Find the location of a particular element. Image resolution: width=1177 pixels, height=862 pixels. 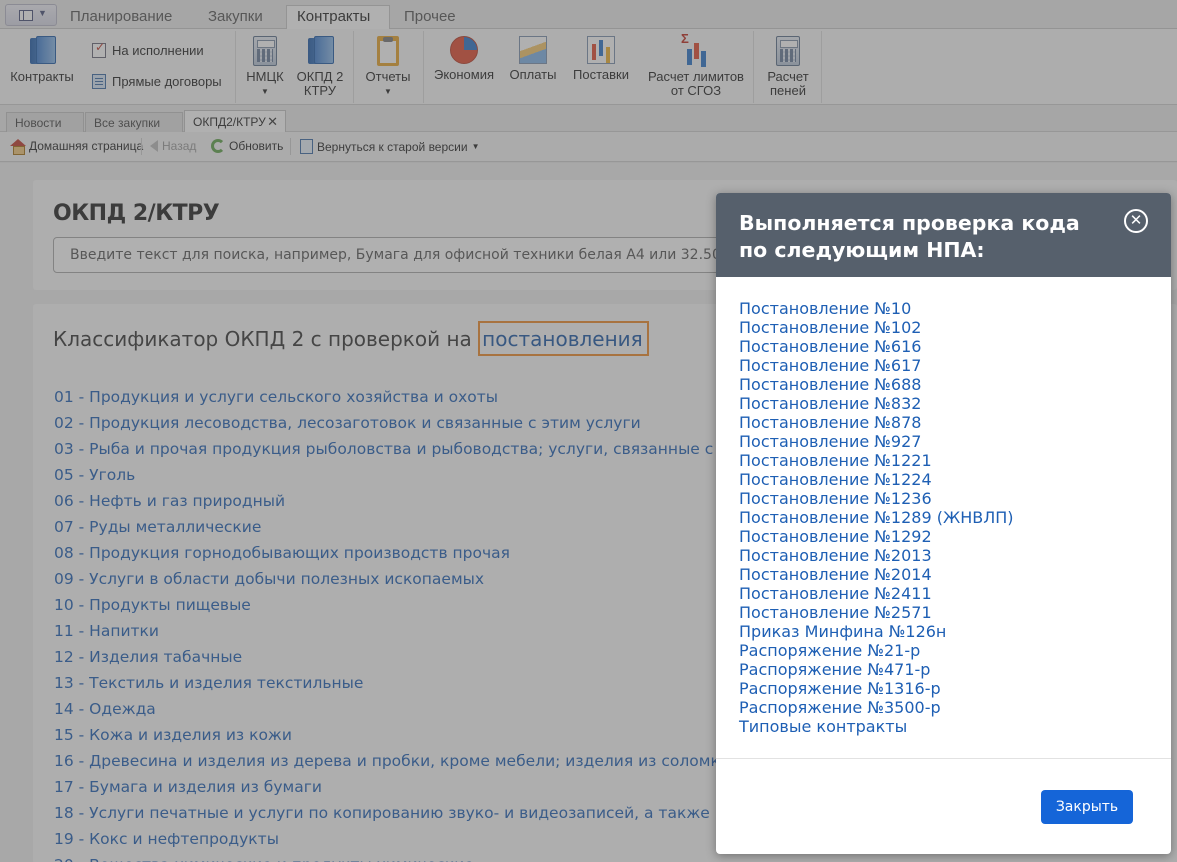

regulation-link: Постановление №1221 is located at coordinates (876, 460).